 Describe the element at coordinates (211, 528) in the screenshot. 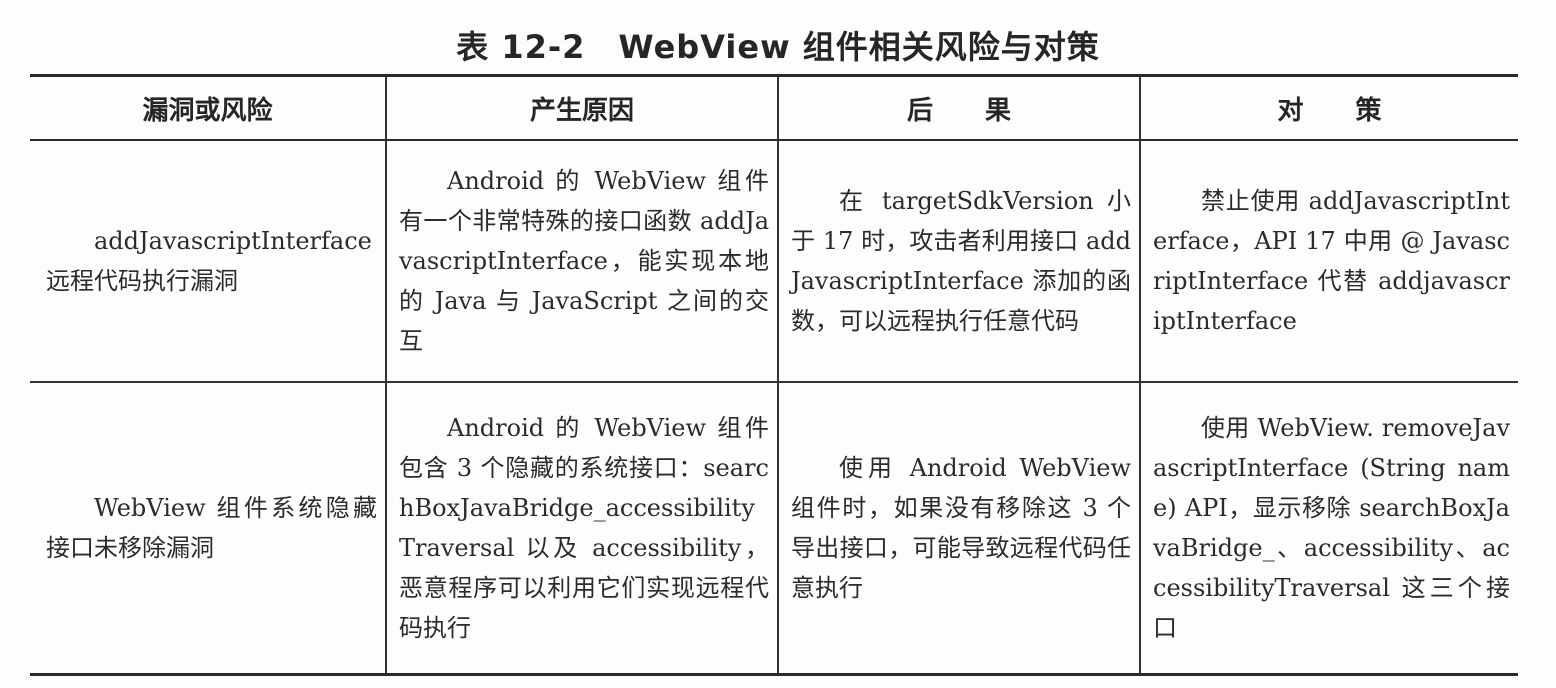

I see `cell-text: WebView 组件系统隐藏接口未移除漏洞` at that location.